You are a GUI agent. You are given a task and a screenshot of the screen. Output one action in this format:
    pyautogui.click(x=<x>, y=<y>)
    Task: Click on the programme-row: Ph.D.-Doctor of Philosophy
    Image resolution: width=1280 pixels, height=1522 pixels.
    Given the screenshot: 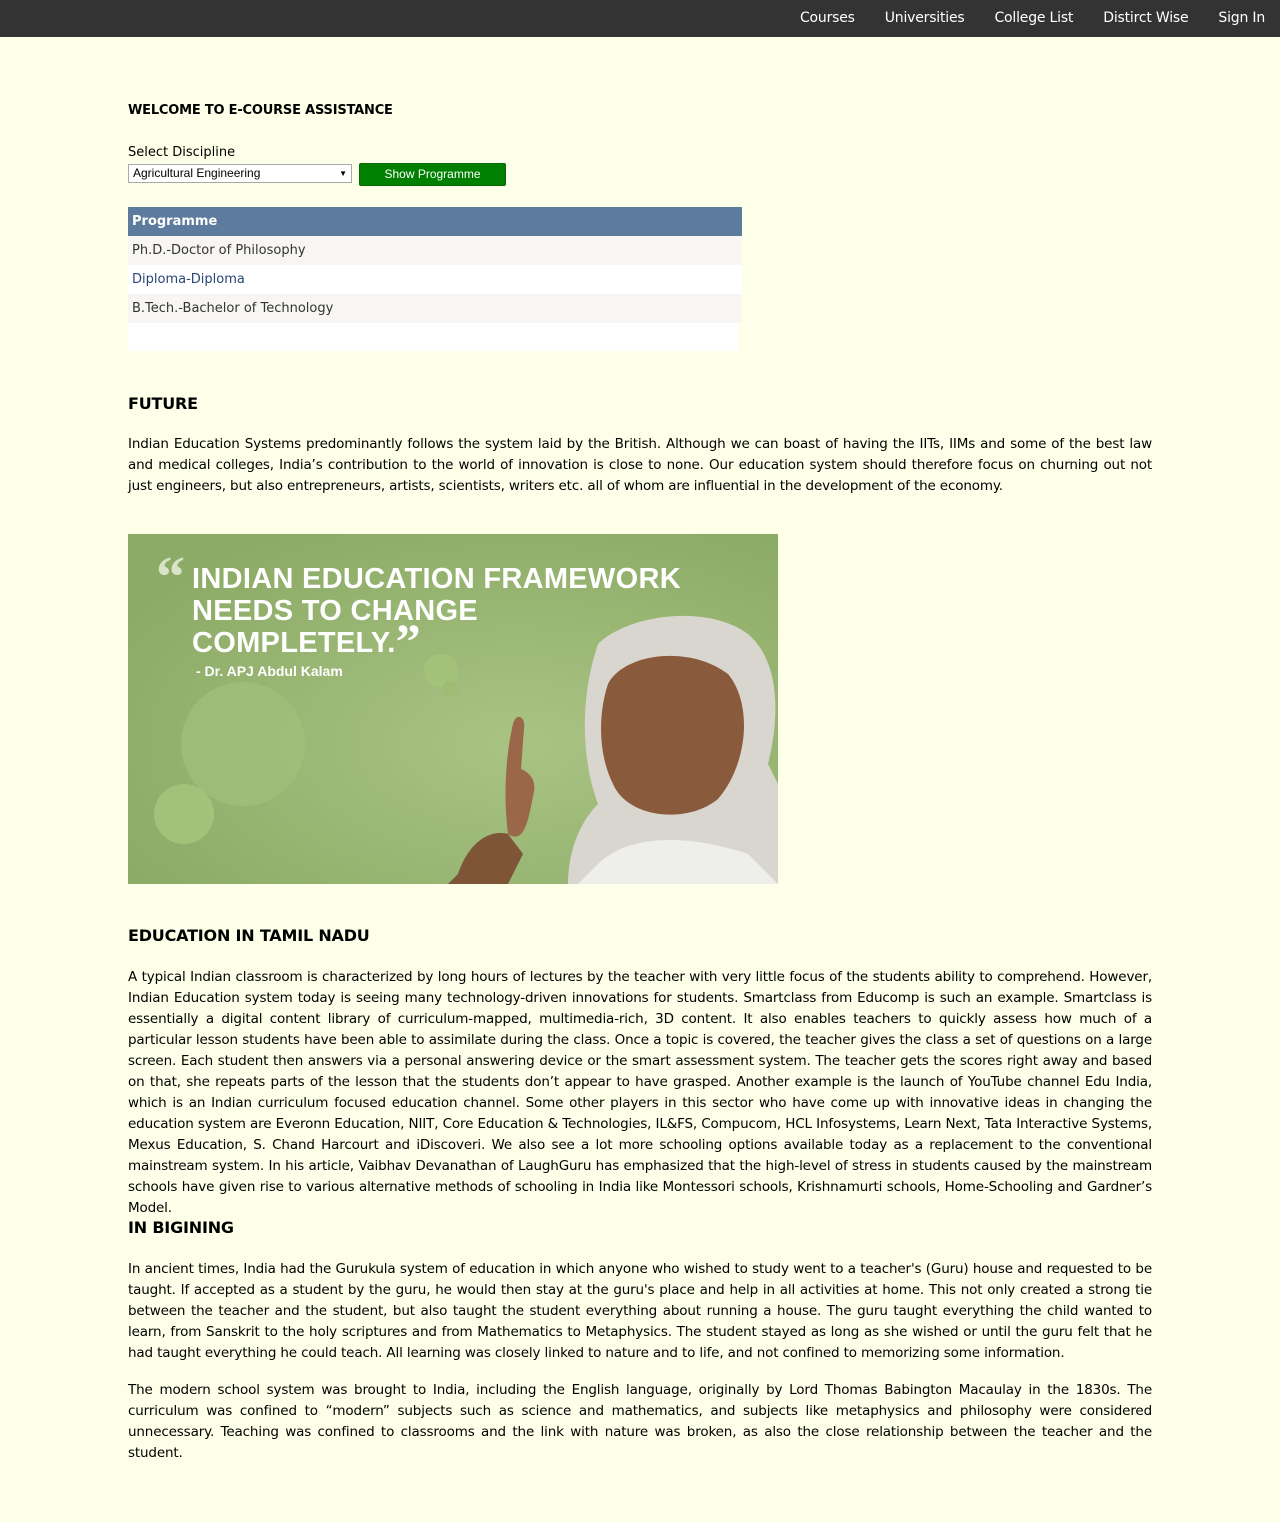 What is the action you would take?
    pyautogui.click(x=435, y=250)
    